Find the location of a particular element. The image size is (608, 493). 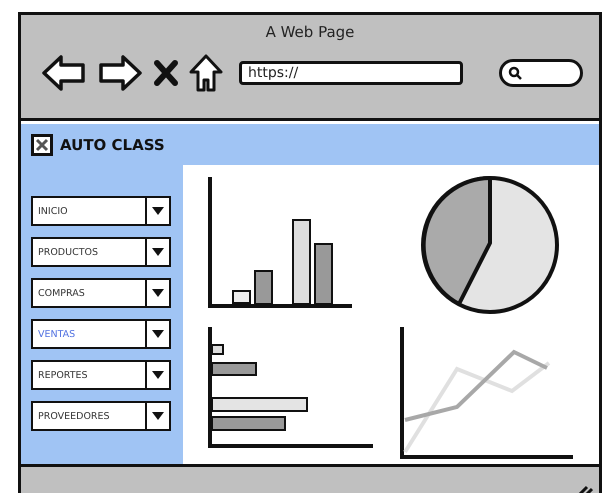

menu-dropdown: INICIO is located at coordinates (101, 211).